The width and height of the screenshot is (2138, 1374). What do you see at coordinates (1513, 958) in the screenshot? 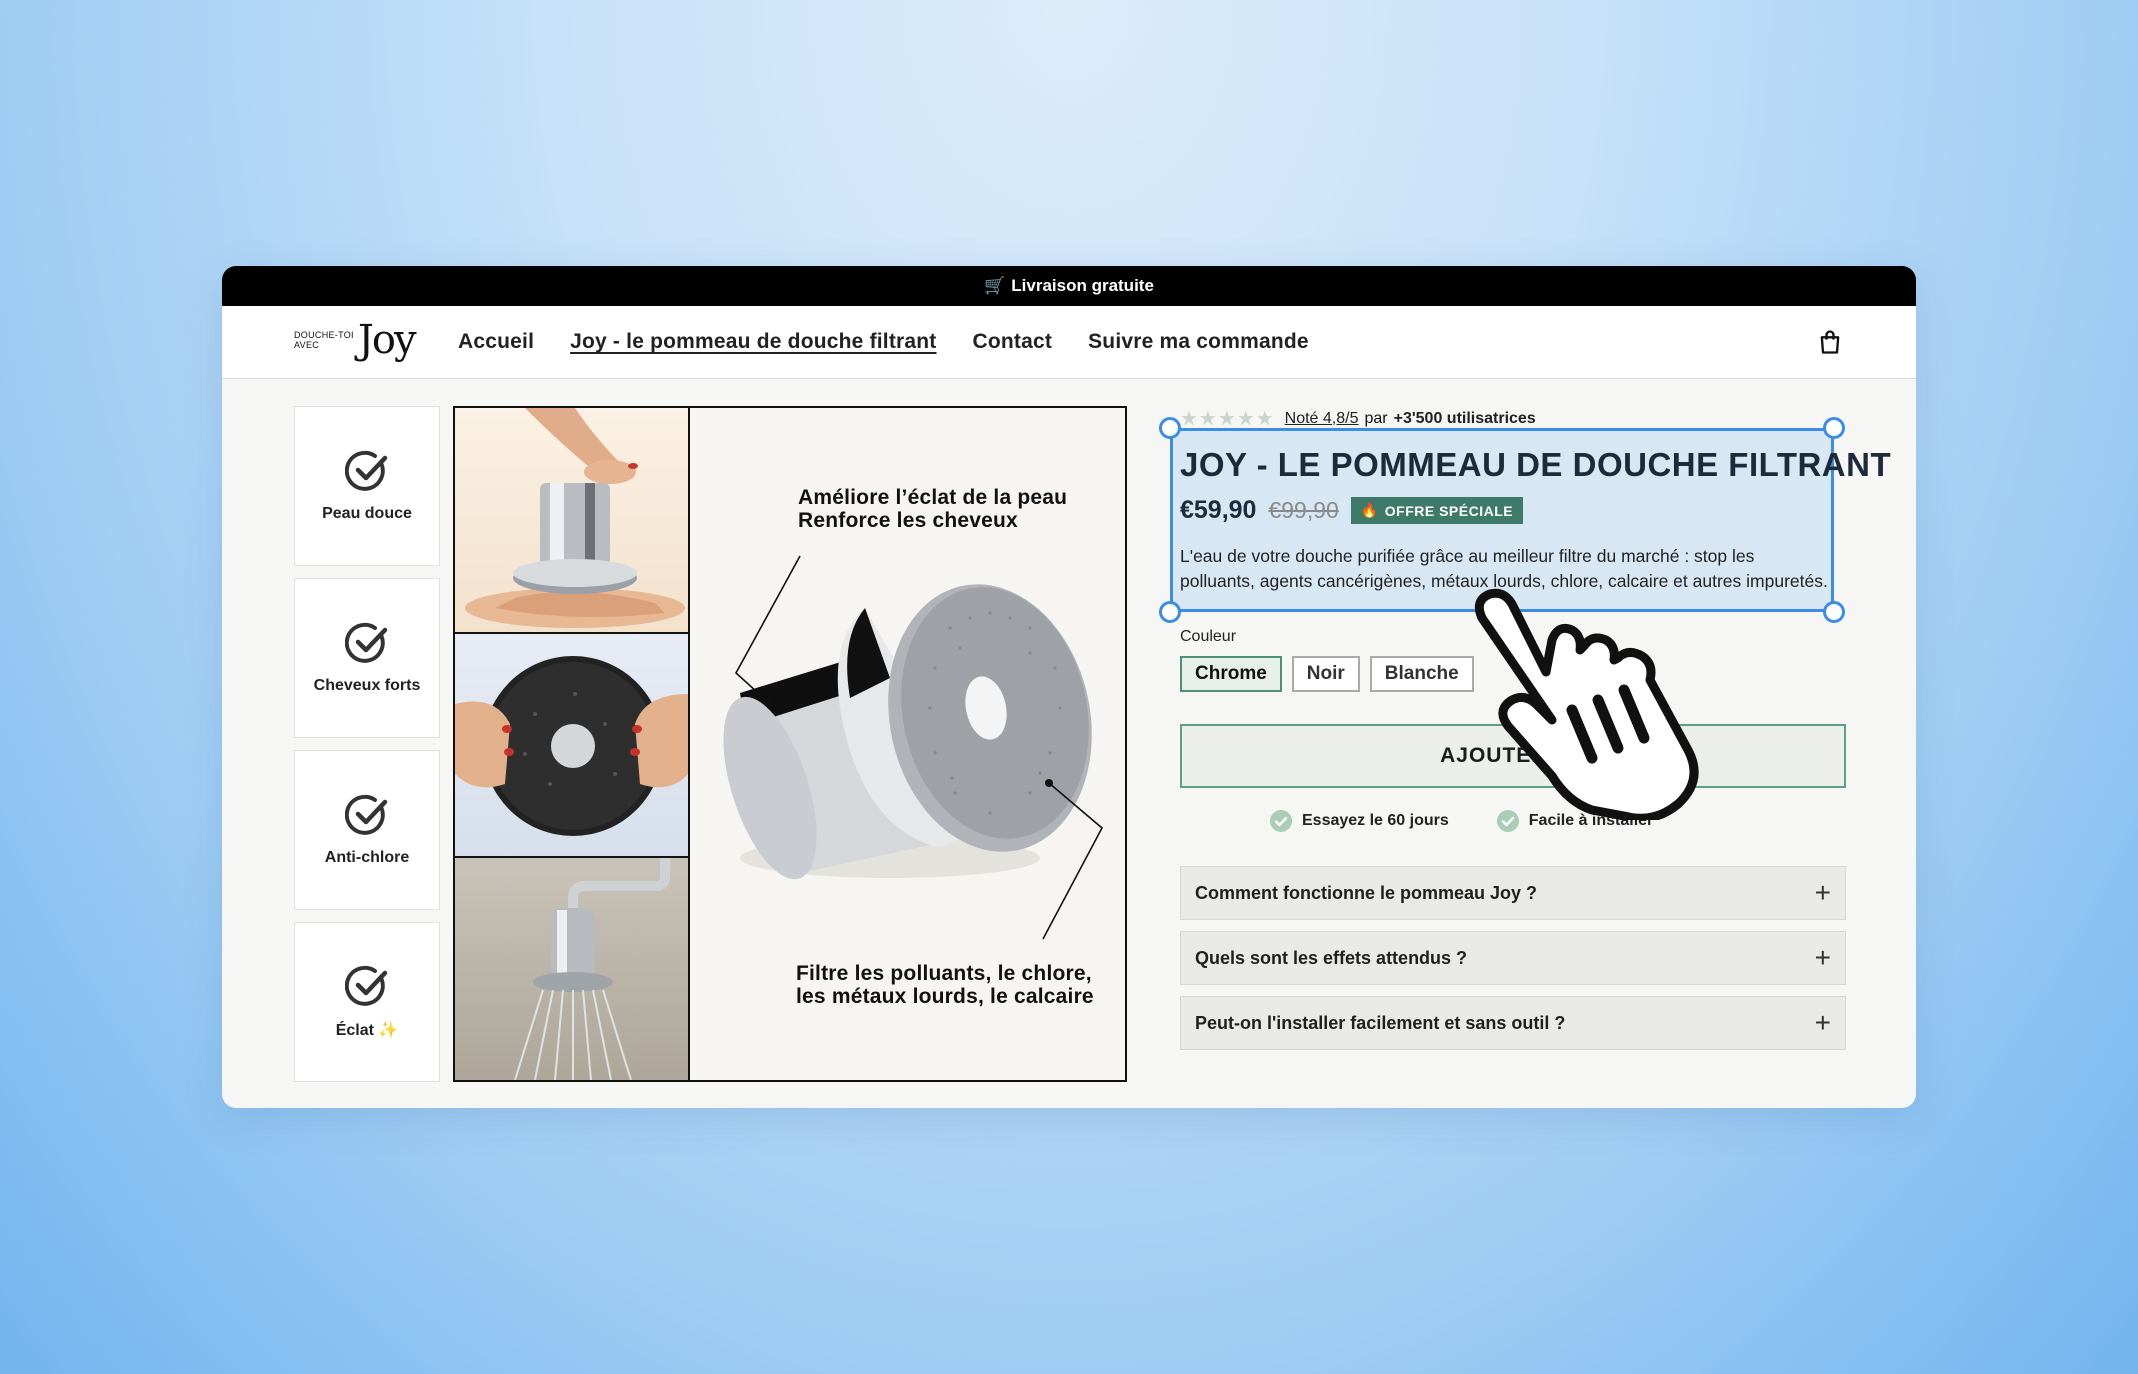
I see `faq-item: Quels sont les effets attendus ? +` at bounding box center [1513, 958].